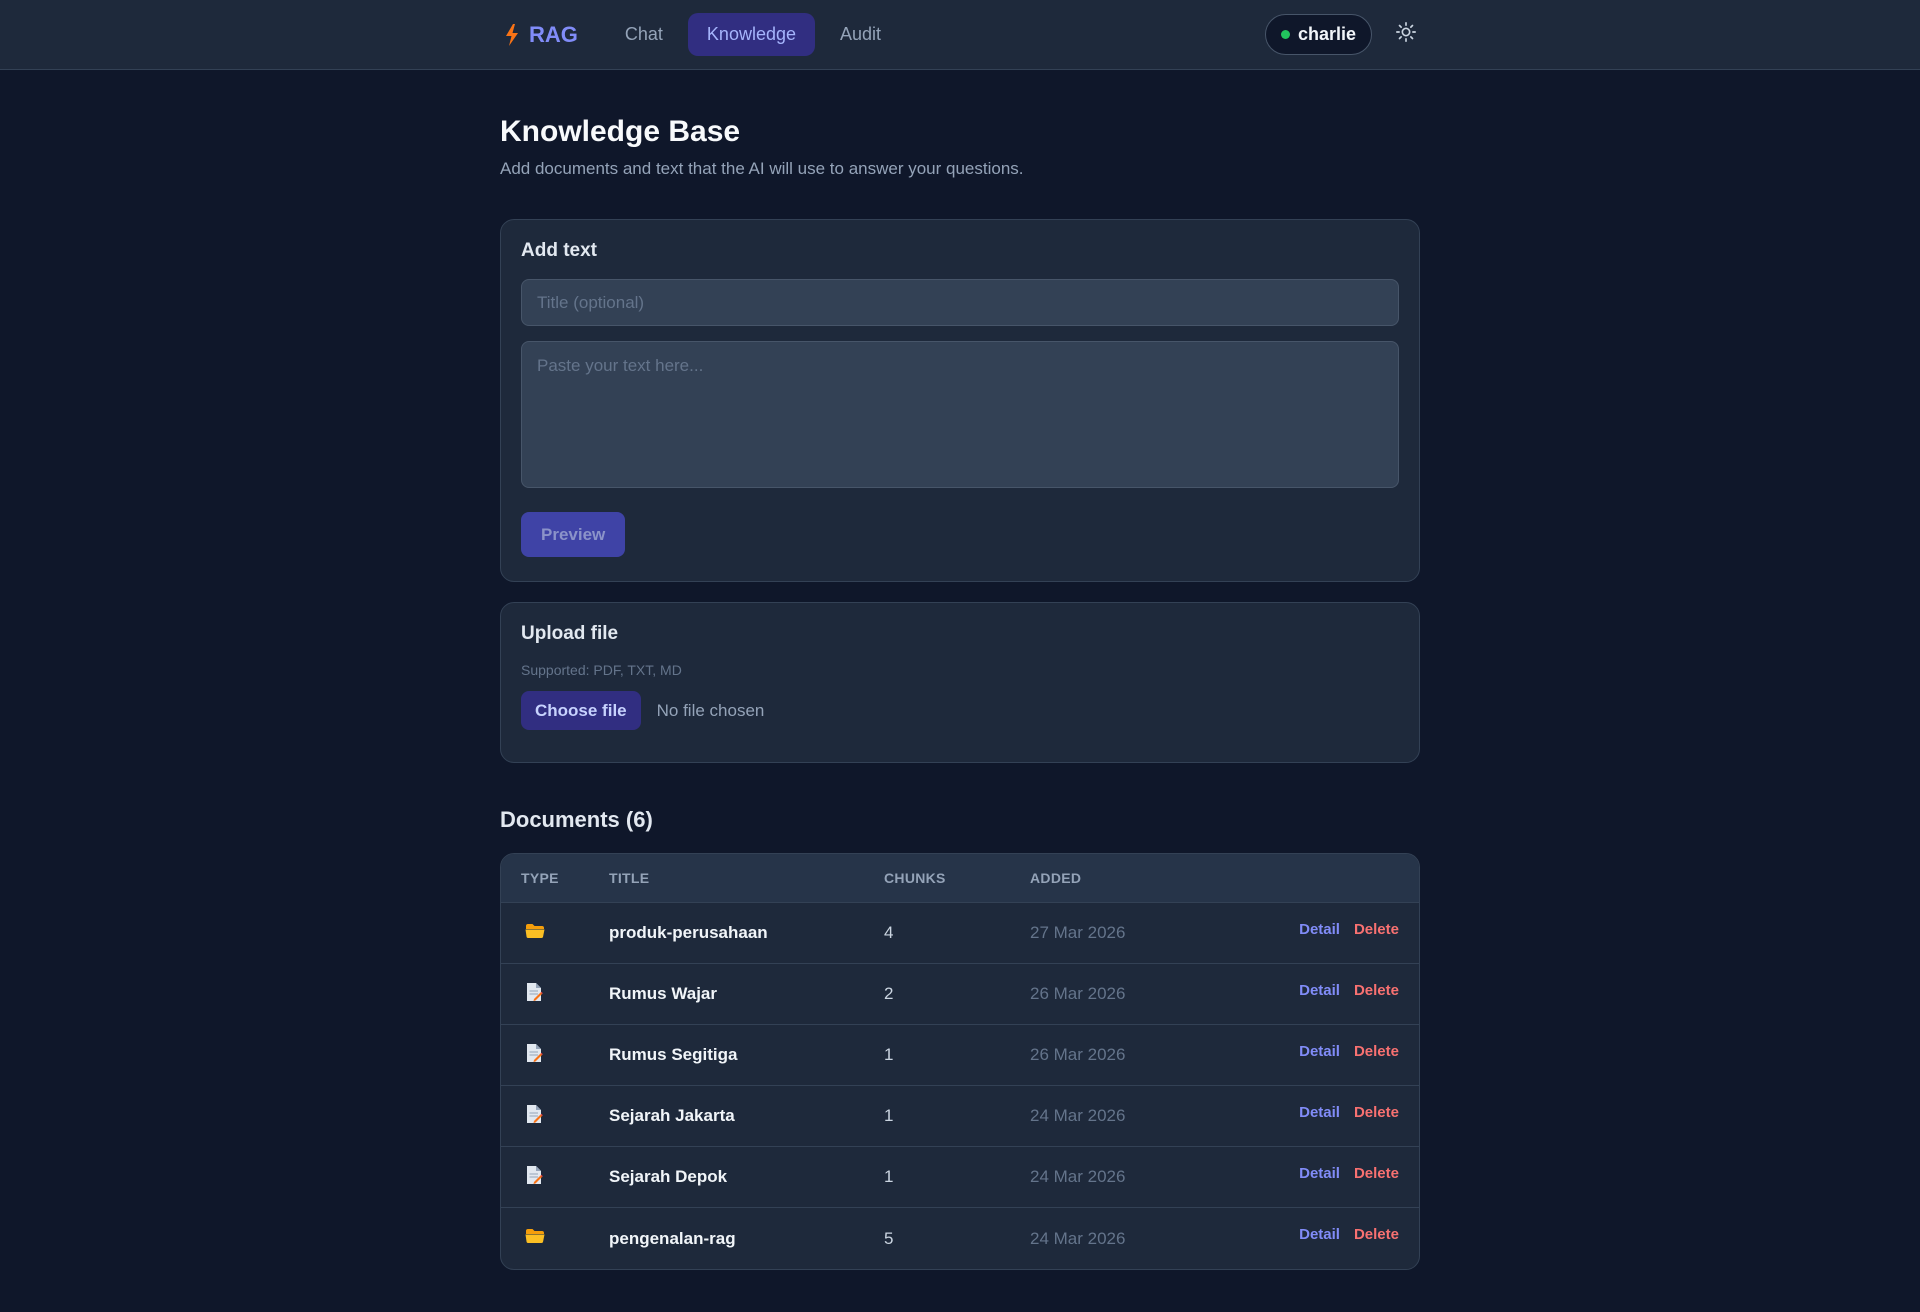 The height and width of the screenshot is (1312, 1920). Describe the element at coordinates (915, 878) in the screenshot. I see `column-header-chunks: CHUNKS` at that location.